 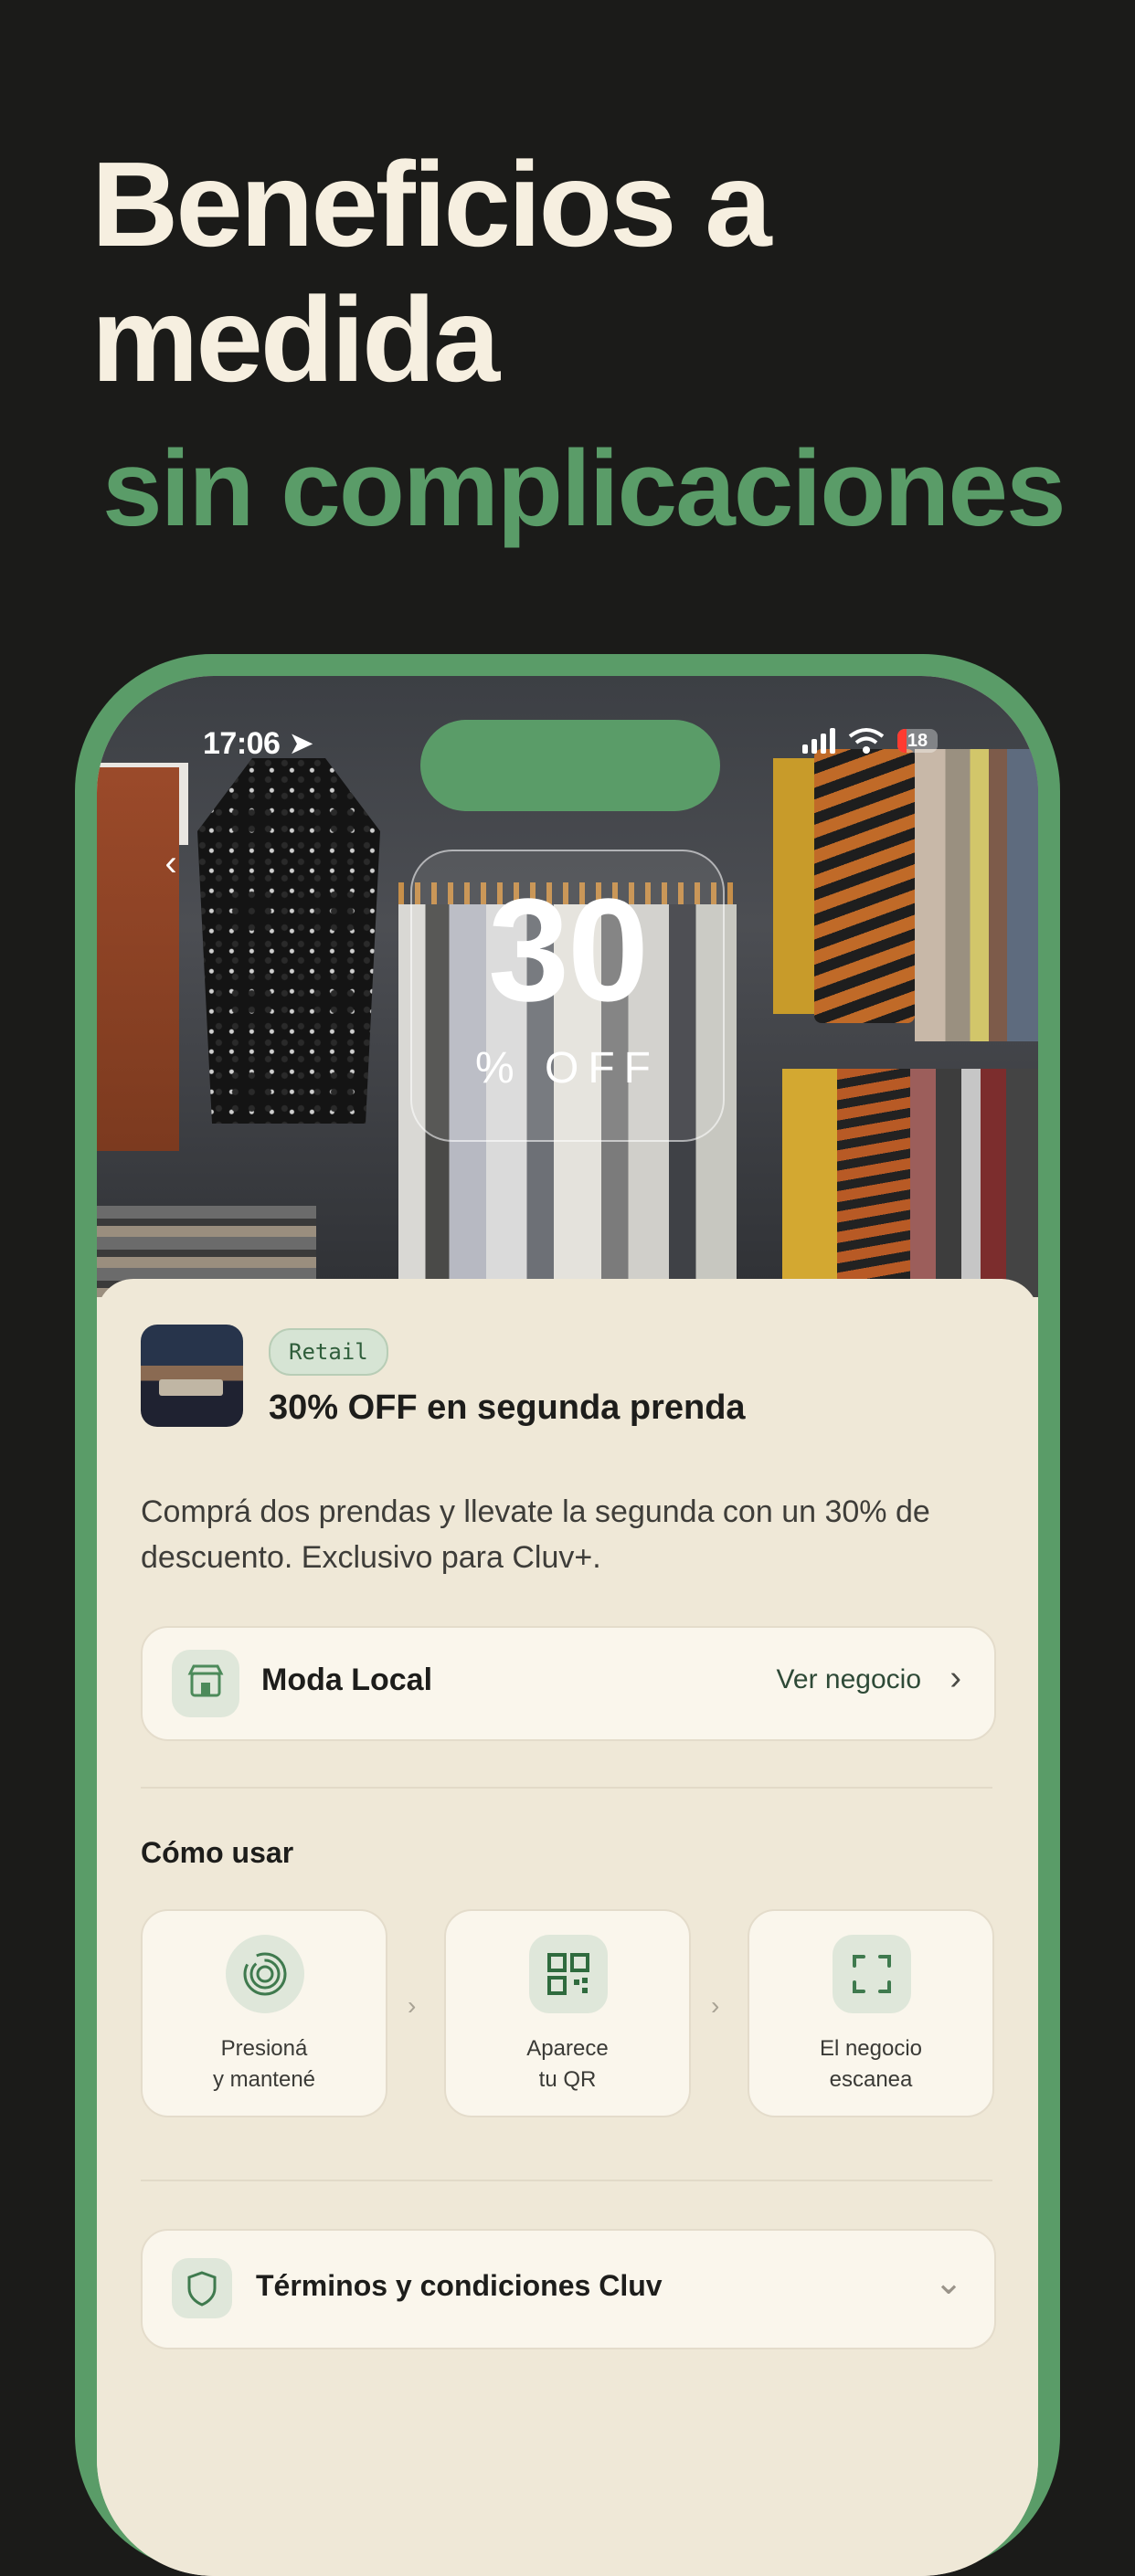 I want to click on clothing-striped, so click(x=864, y=886).